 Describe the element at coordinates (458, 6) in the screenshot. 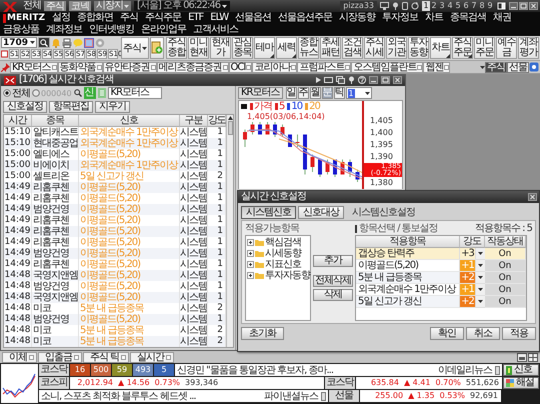

I see `screen-number: 5` at that location.